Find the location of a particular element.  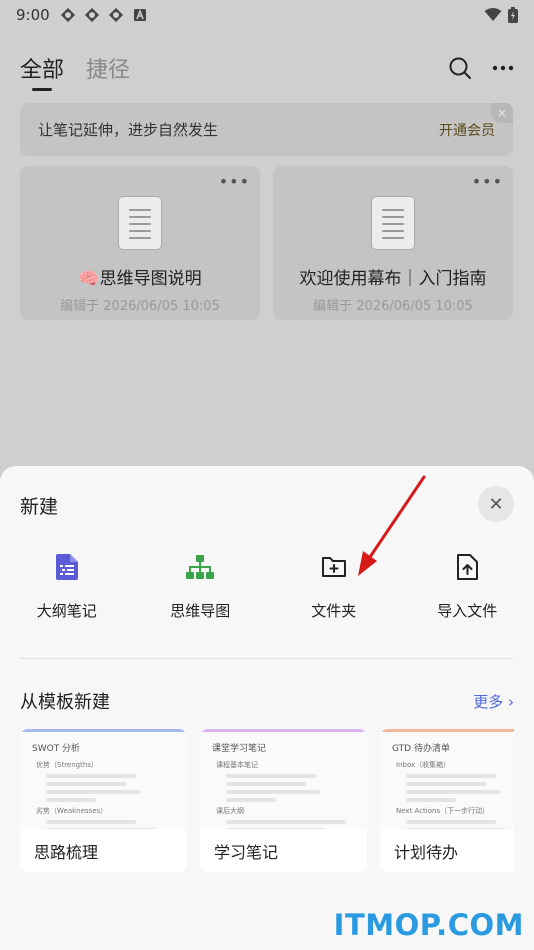

preview-title: 课堂学习笔记 is located at coordinates (239, 749).